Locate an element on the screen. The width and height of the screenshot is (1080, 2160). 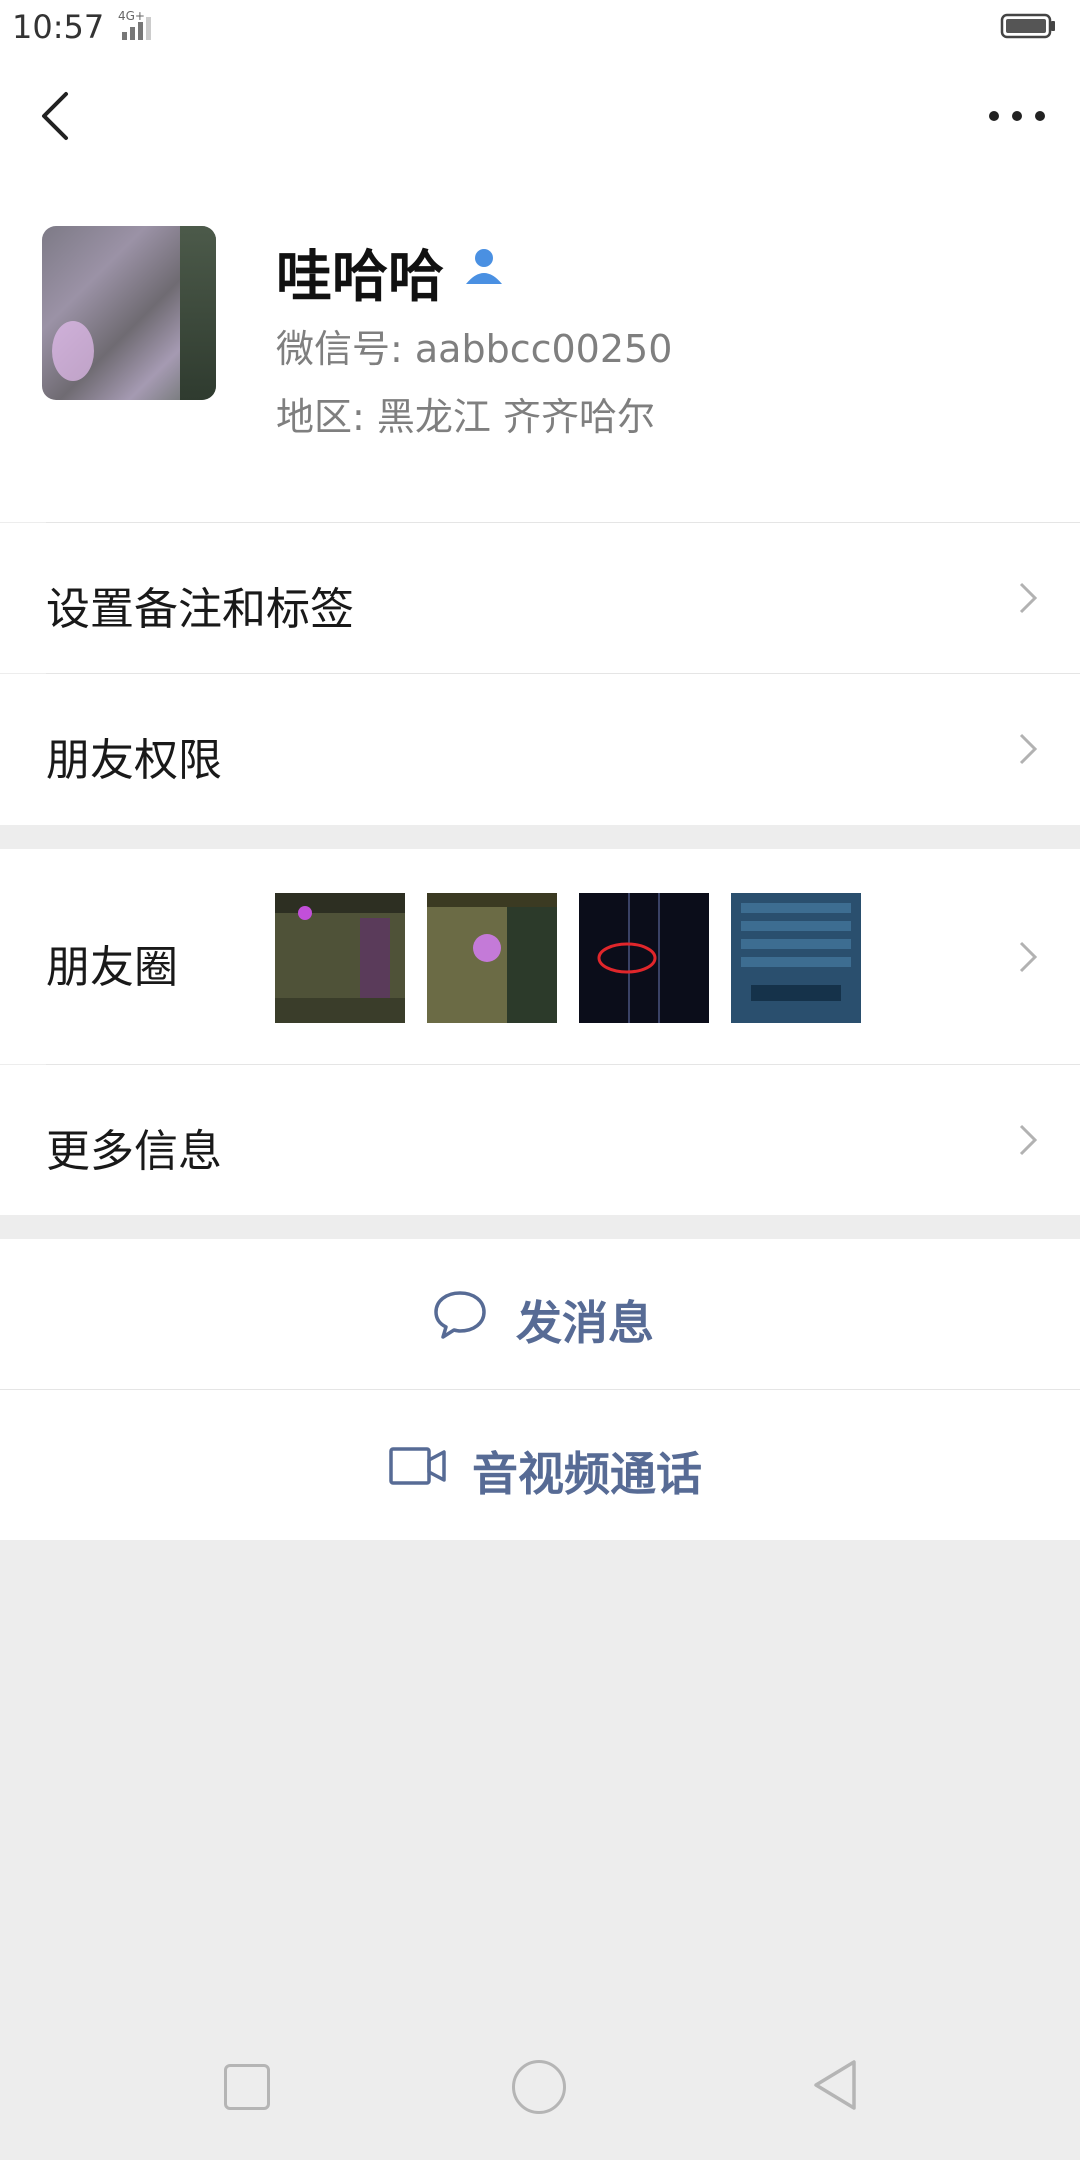
contact-user-icon is located at coordinates (484, 266).